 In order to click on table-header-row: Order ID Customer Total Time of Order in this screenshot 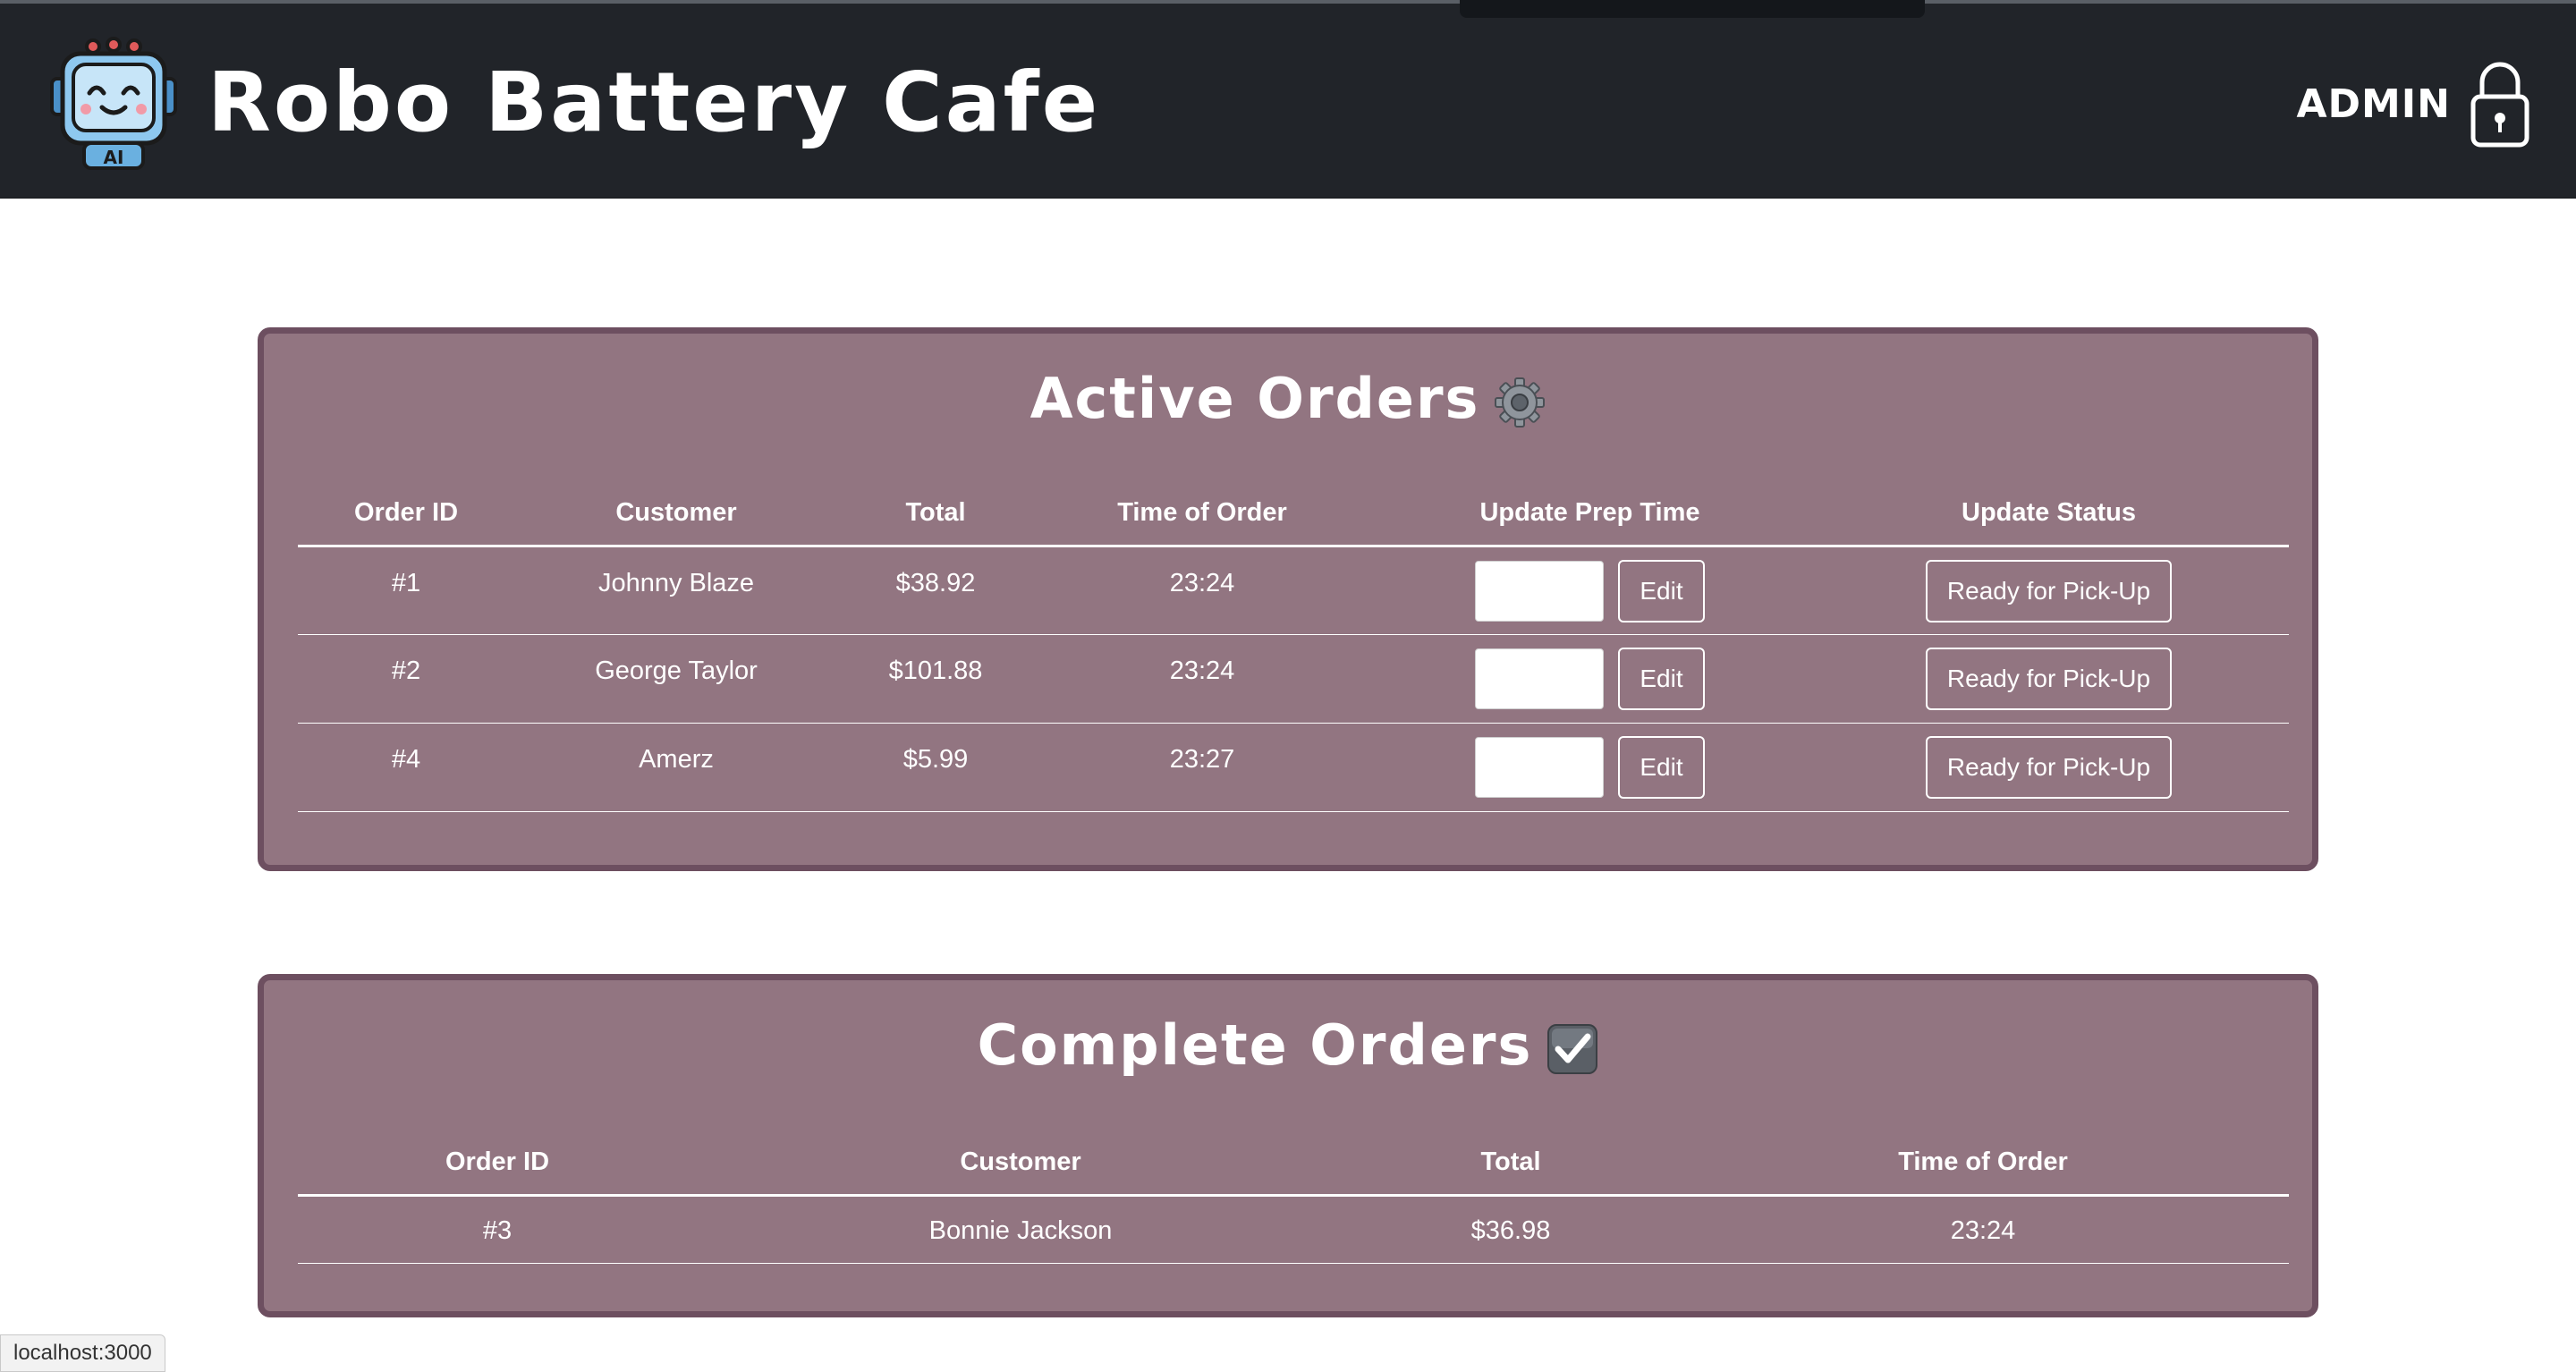, I will do `click(1293, 1164)`.